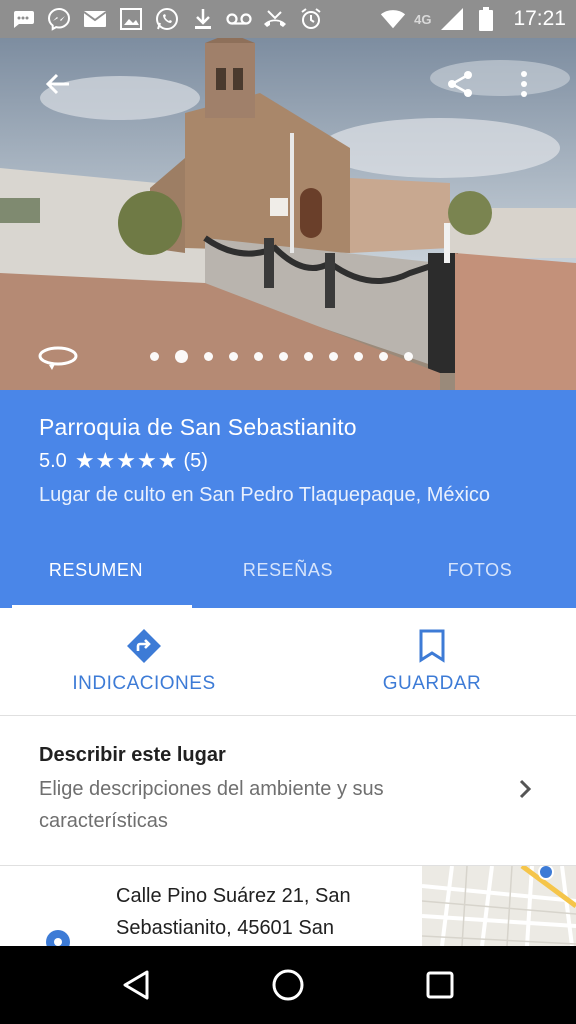  Describe the element at coordinates (452, 19) in the screenshot. I see `signal-icon` at that location.